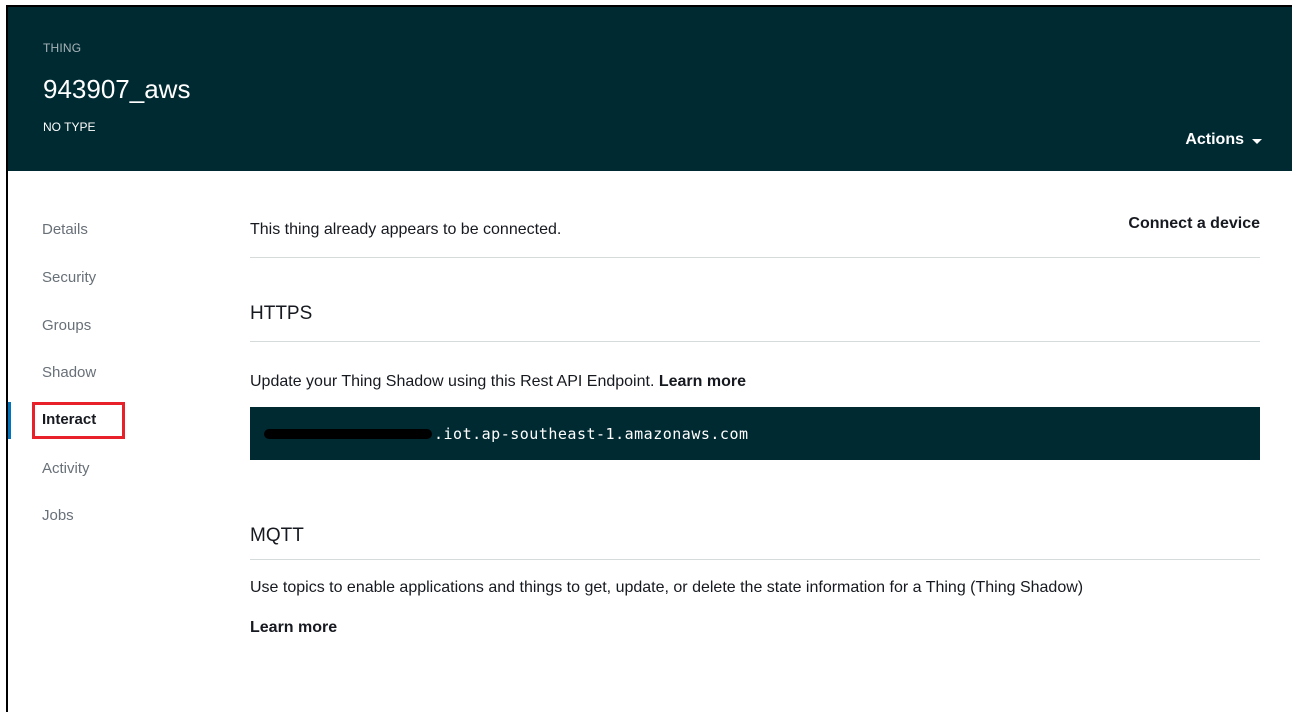 This screenshot has height=712, width=1294. Describe the element at coordinates (69, 277) in the screenshot. I see `sidebar-item-security: Security` at that location.